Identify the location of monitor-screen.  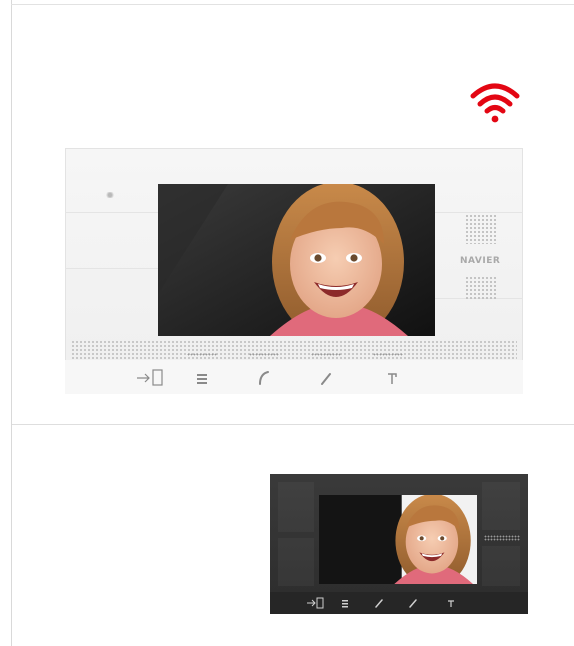
(296, 260).